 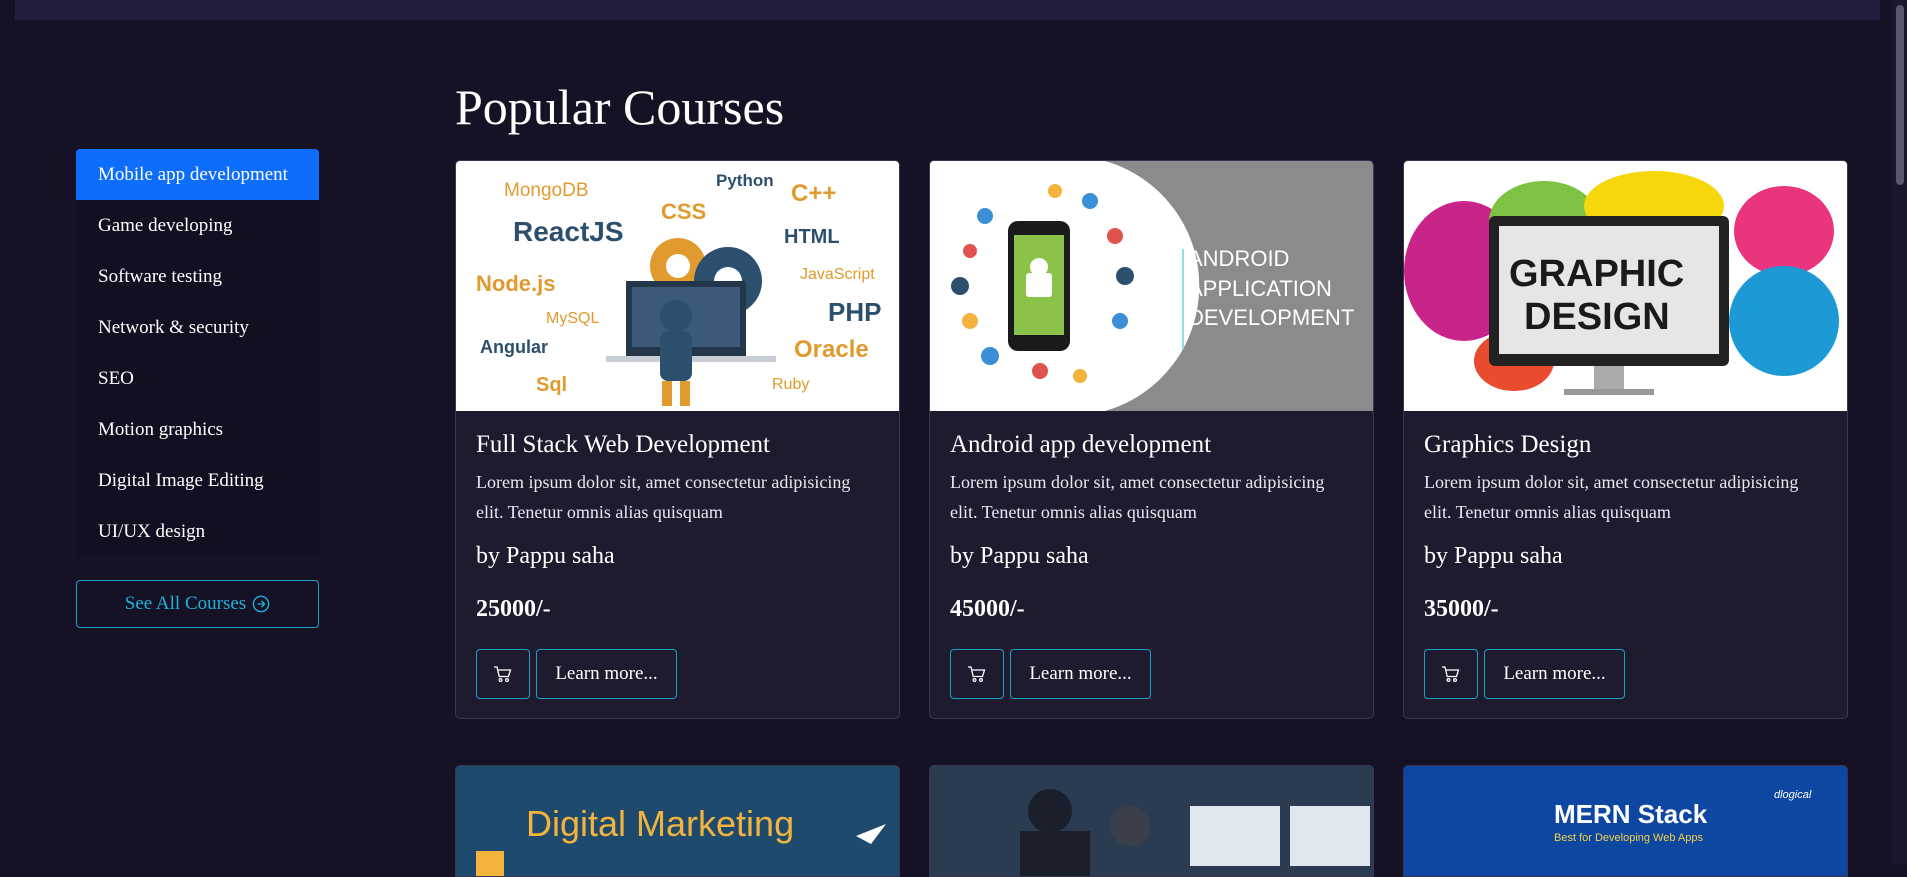 I want to click on svg-text: MongoDB, so click(x=546, y=190).